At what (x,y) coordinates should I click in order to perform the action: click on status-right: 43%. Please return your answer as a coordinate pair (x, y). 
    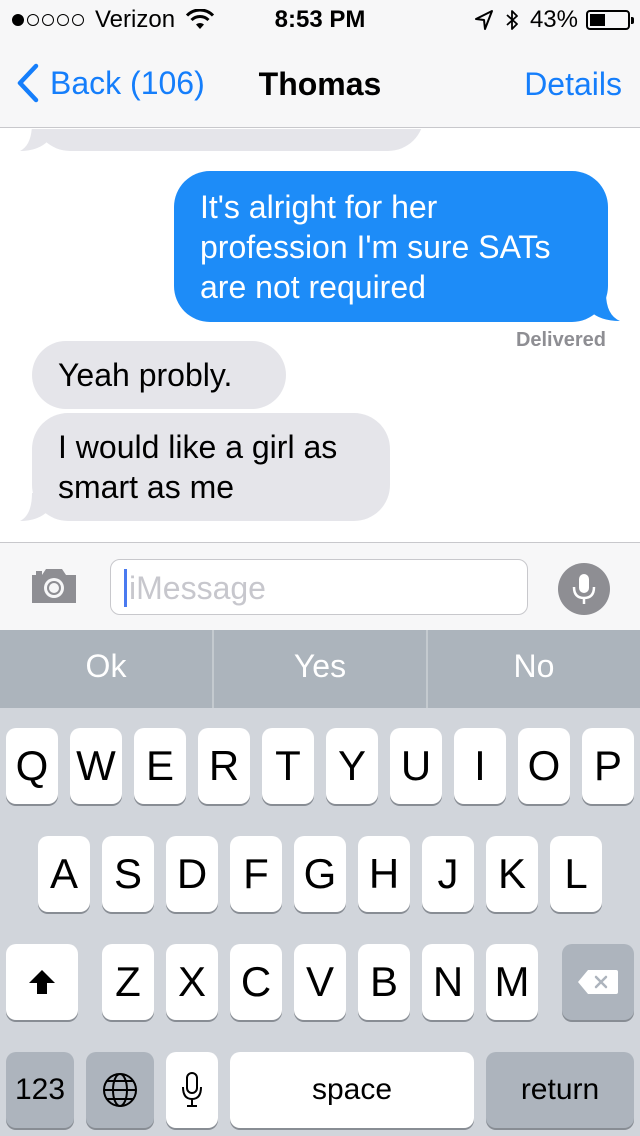
    Looking at the image, I should click on (554, 20).